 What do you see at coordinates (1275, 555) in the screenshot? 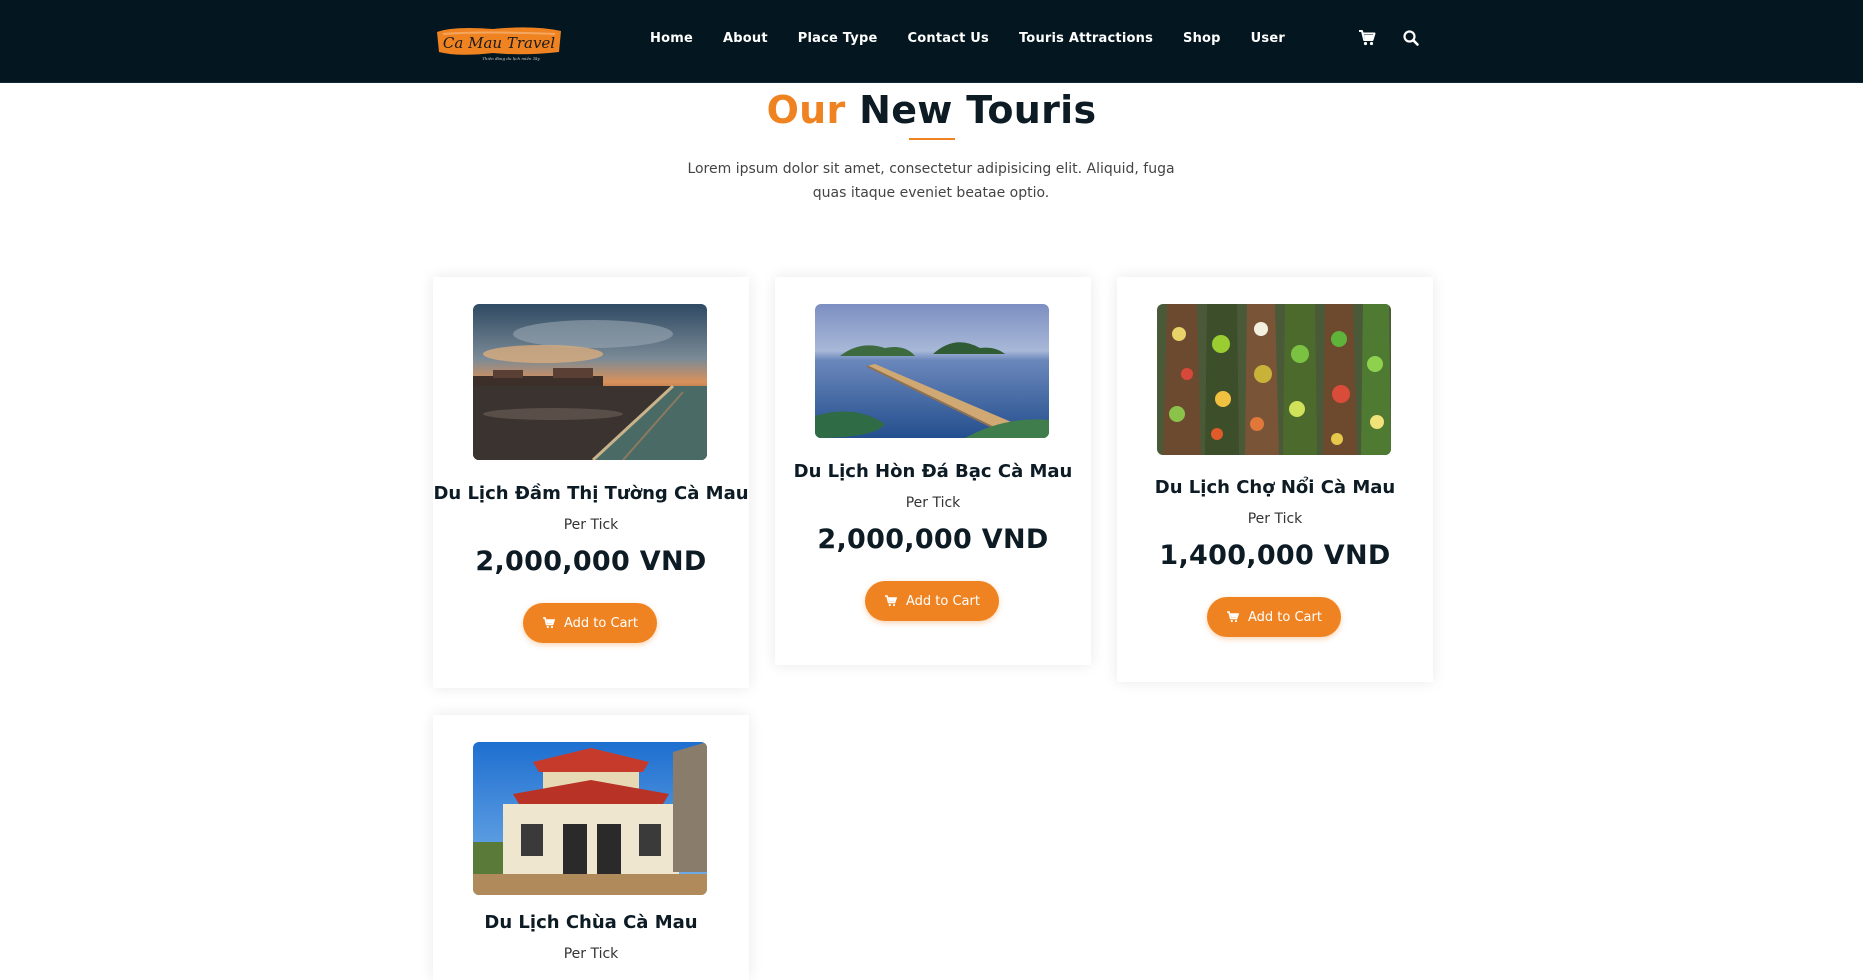
I see `product-price: 1,400,000 VND` at bounding box center [1275, 555].